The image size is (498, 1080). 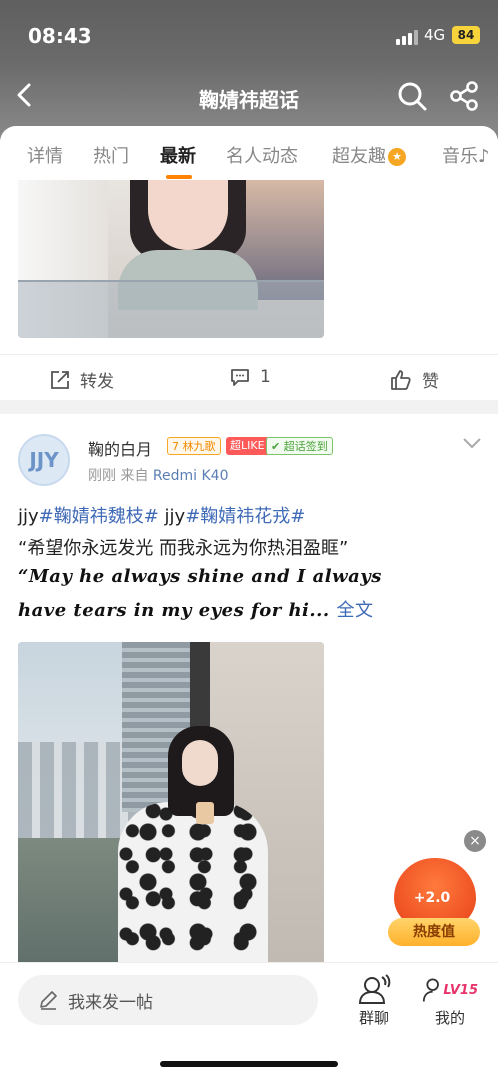 What do you see at coordinates (200, 576) in the screenshot?
I see `post-text-line-3: “May he always shine and I always` at bounding box center [200, 576].